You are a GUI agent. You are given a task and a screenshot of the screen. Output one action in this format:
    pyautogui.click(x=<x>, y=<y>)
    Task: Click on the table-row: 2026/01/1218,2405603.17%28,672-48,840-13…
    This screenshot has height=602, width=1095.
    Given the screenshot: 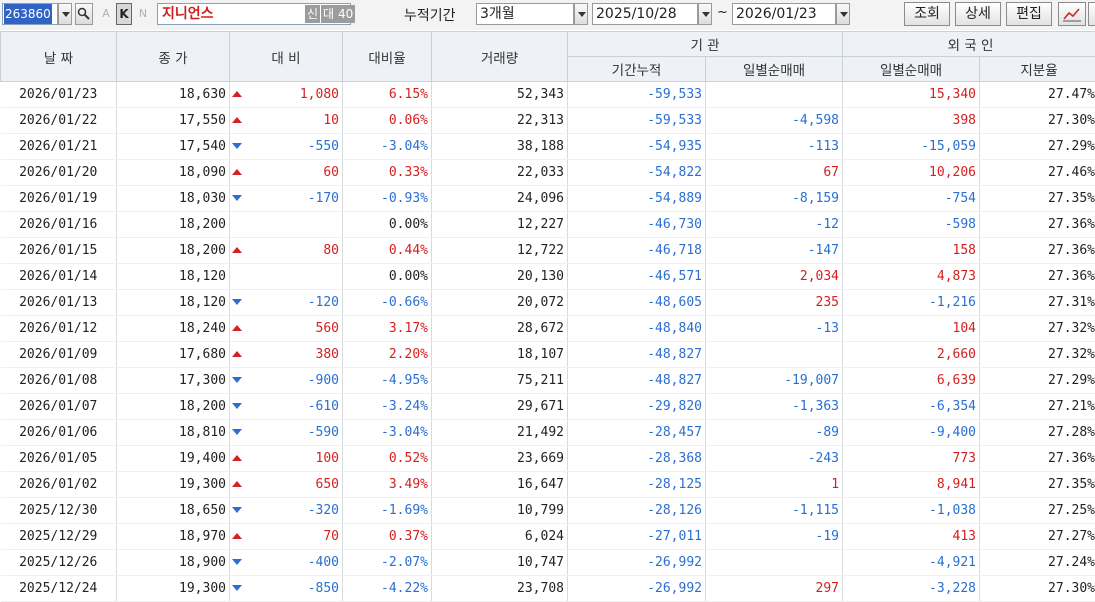 What is the action you would take?
    pyautogui.click(x=548, y=329)
    